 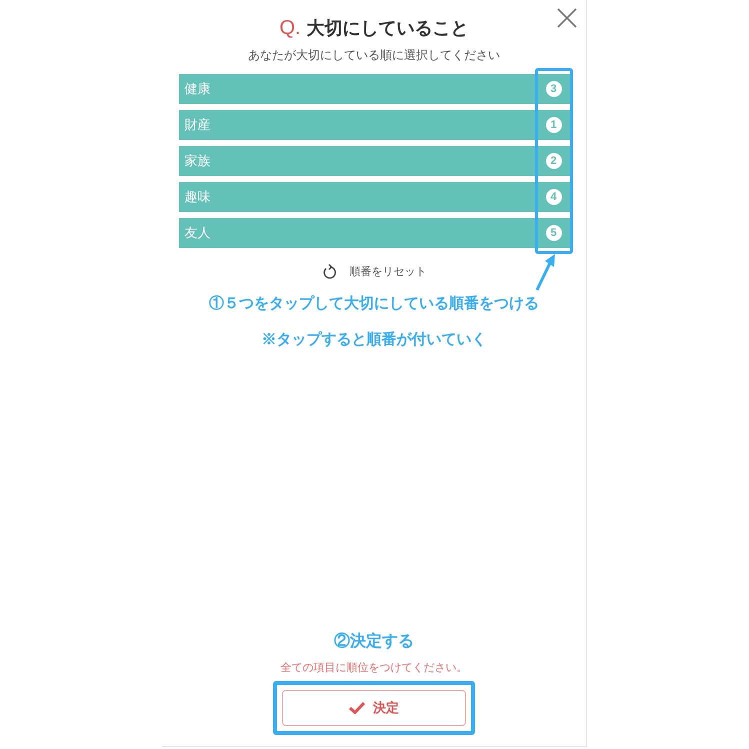 What do you see at coordinates (375, 197) in the screenshot?
I see `choice-item: 趣味 4` at bounding box center [375, 197].